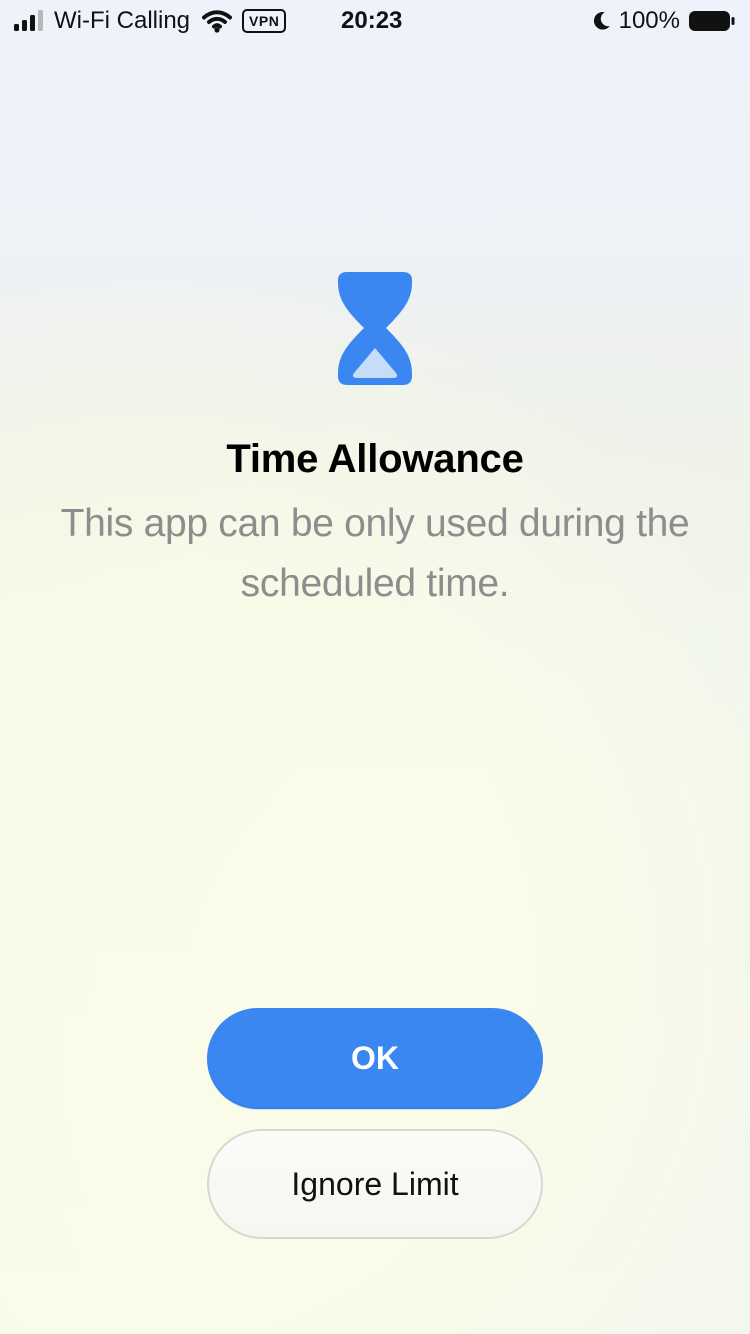 This screenshot has height=1334, width=750. What do you see at coordinates (375, 1184) in the screenshot?
I see `ignore-limit-button: Ignore Limit` at bounding box center [375, 1184].